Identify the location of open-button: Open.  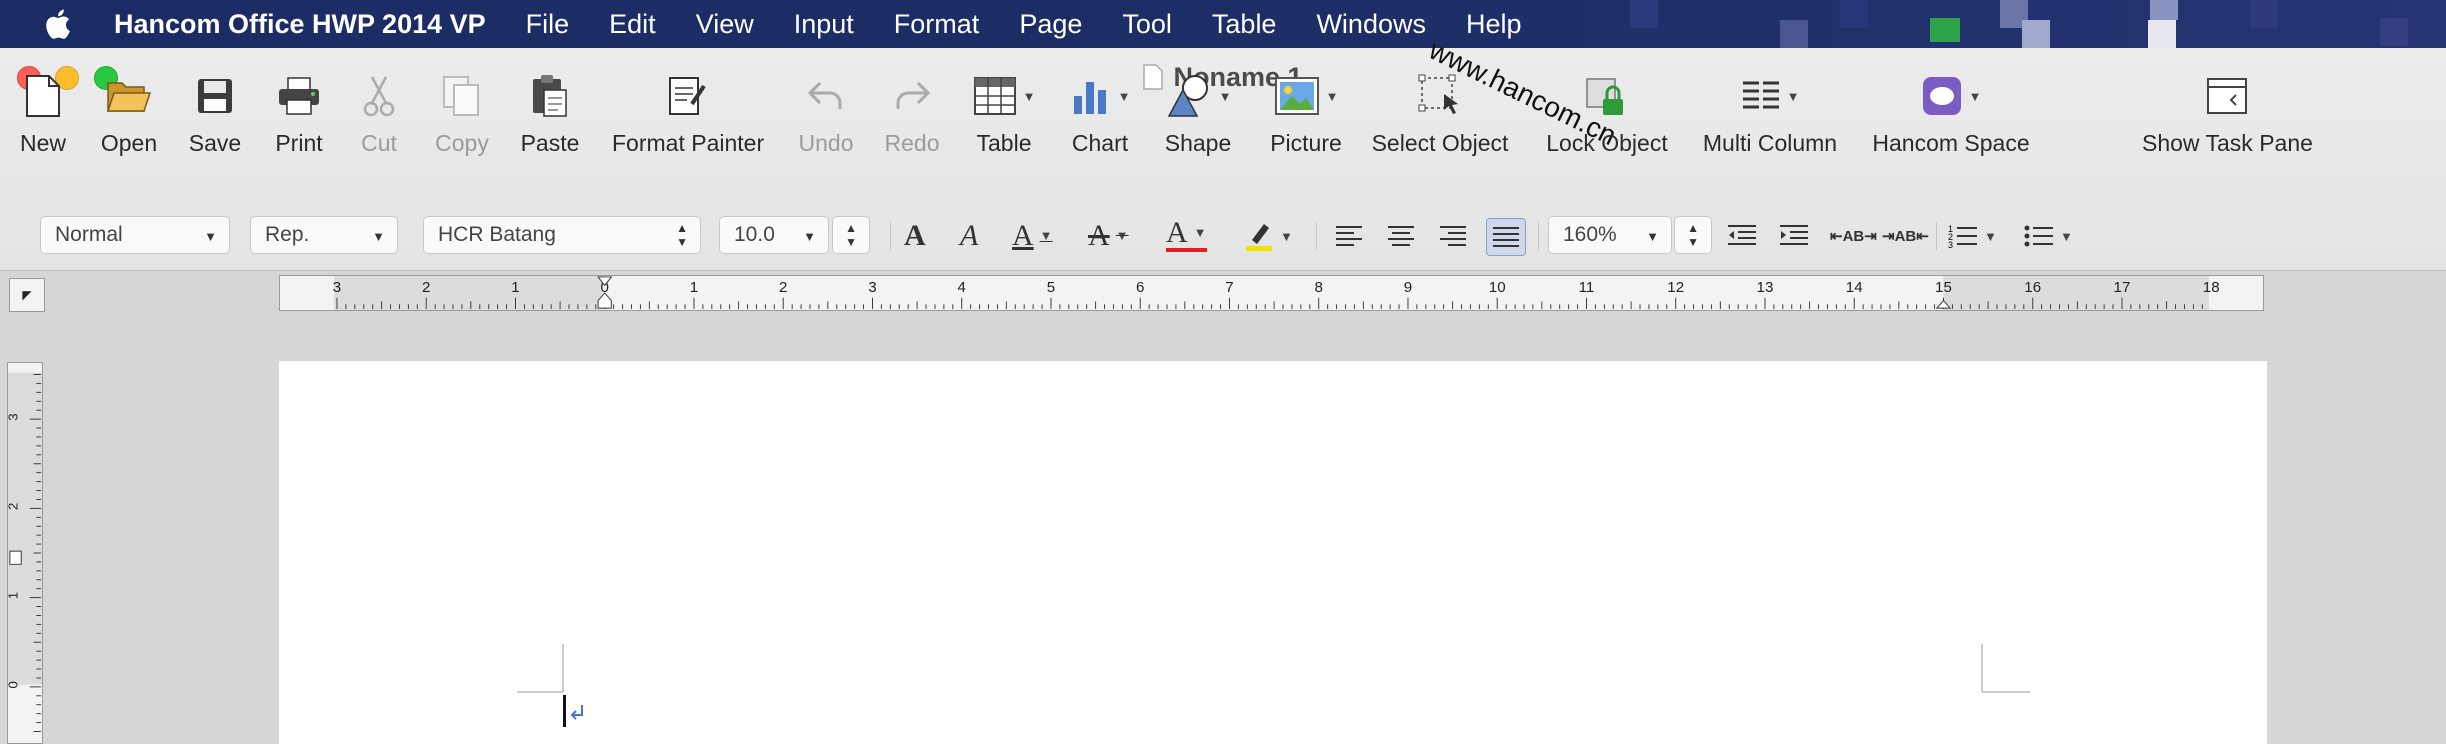
(129, 113).